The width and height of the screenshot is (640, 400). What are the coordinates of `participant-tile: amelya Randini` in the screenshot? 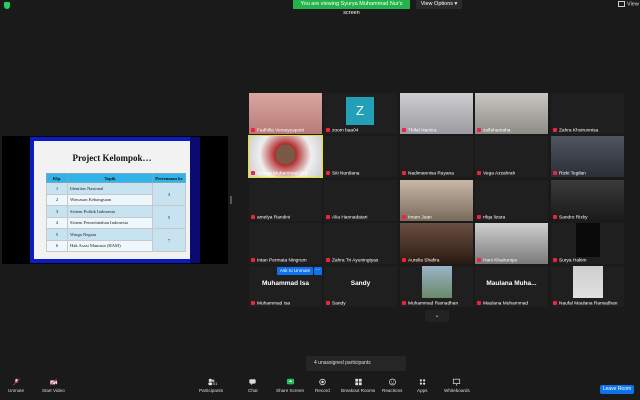 It's located at (285, 200).